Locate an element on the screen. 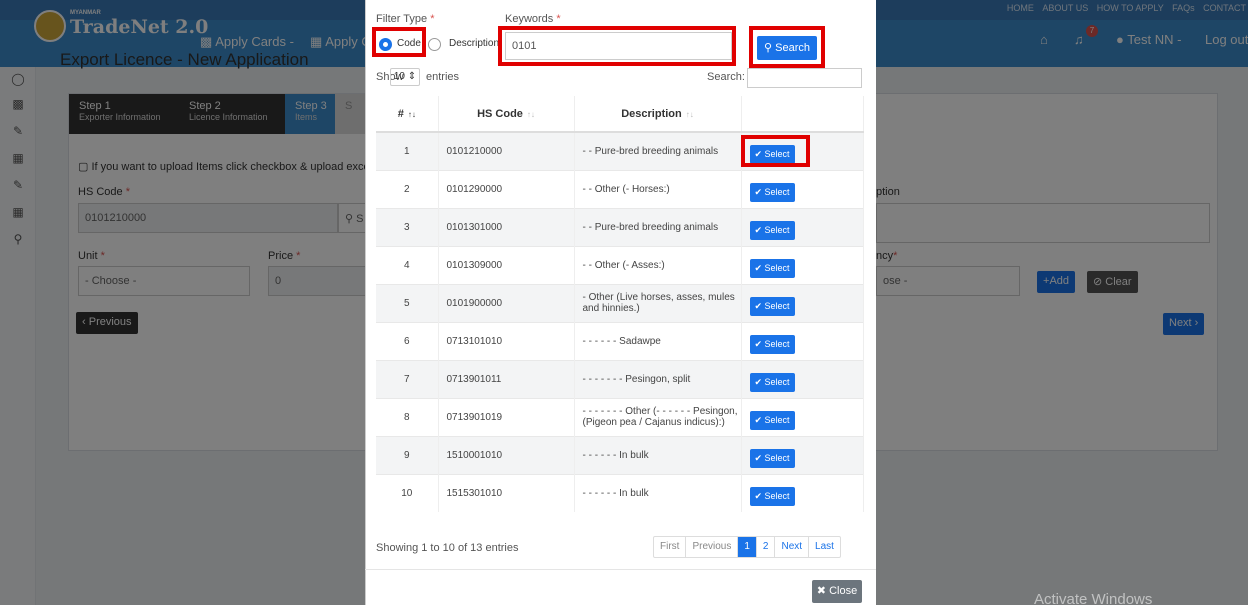 Image resolution: width=1248 pixels, height=605 pixels. column-description-text: Description is located at coordinates (651, 113).